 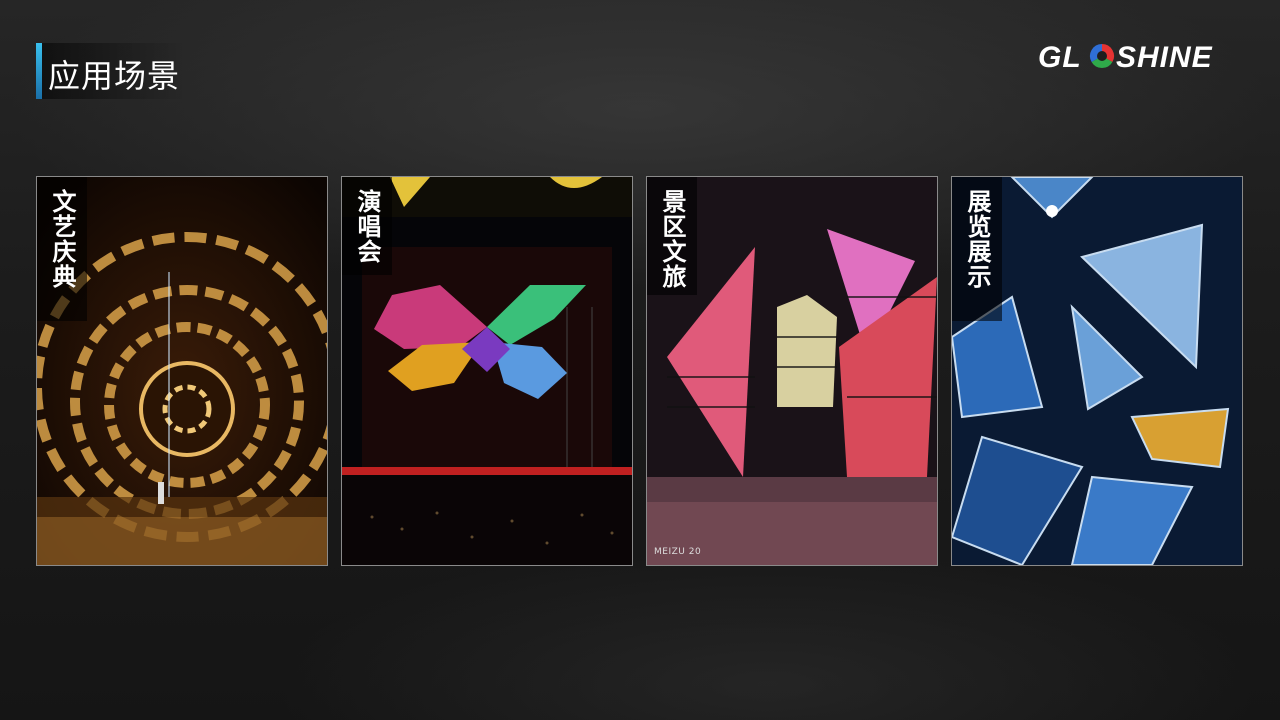 I want to click on card-label: 演唱会, so click(x=367, y=226).